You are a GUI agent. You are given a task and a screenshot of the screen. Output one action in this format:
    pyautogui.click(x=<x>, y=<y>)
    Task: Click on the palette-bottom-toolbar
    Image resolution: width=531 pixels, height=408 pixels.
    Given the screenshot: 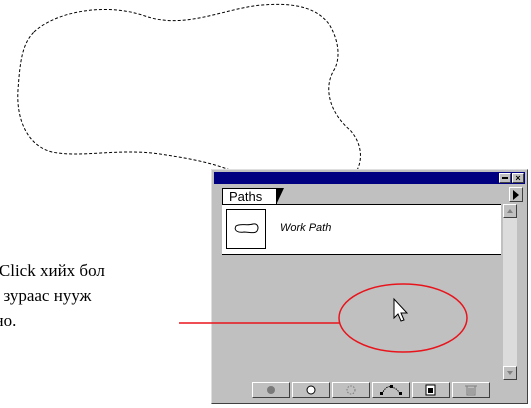 What is the action you would take?
    pyautogui.click(x=370, y=390)
    